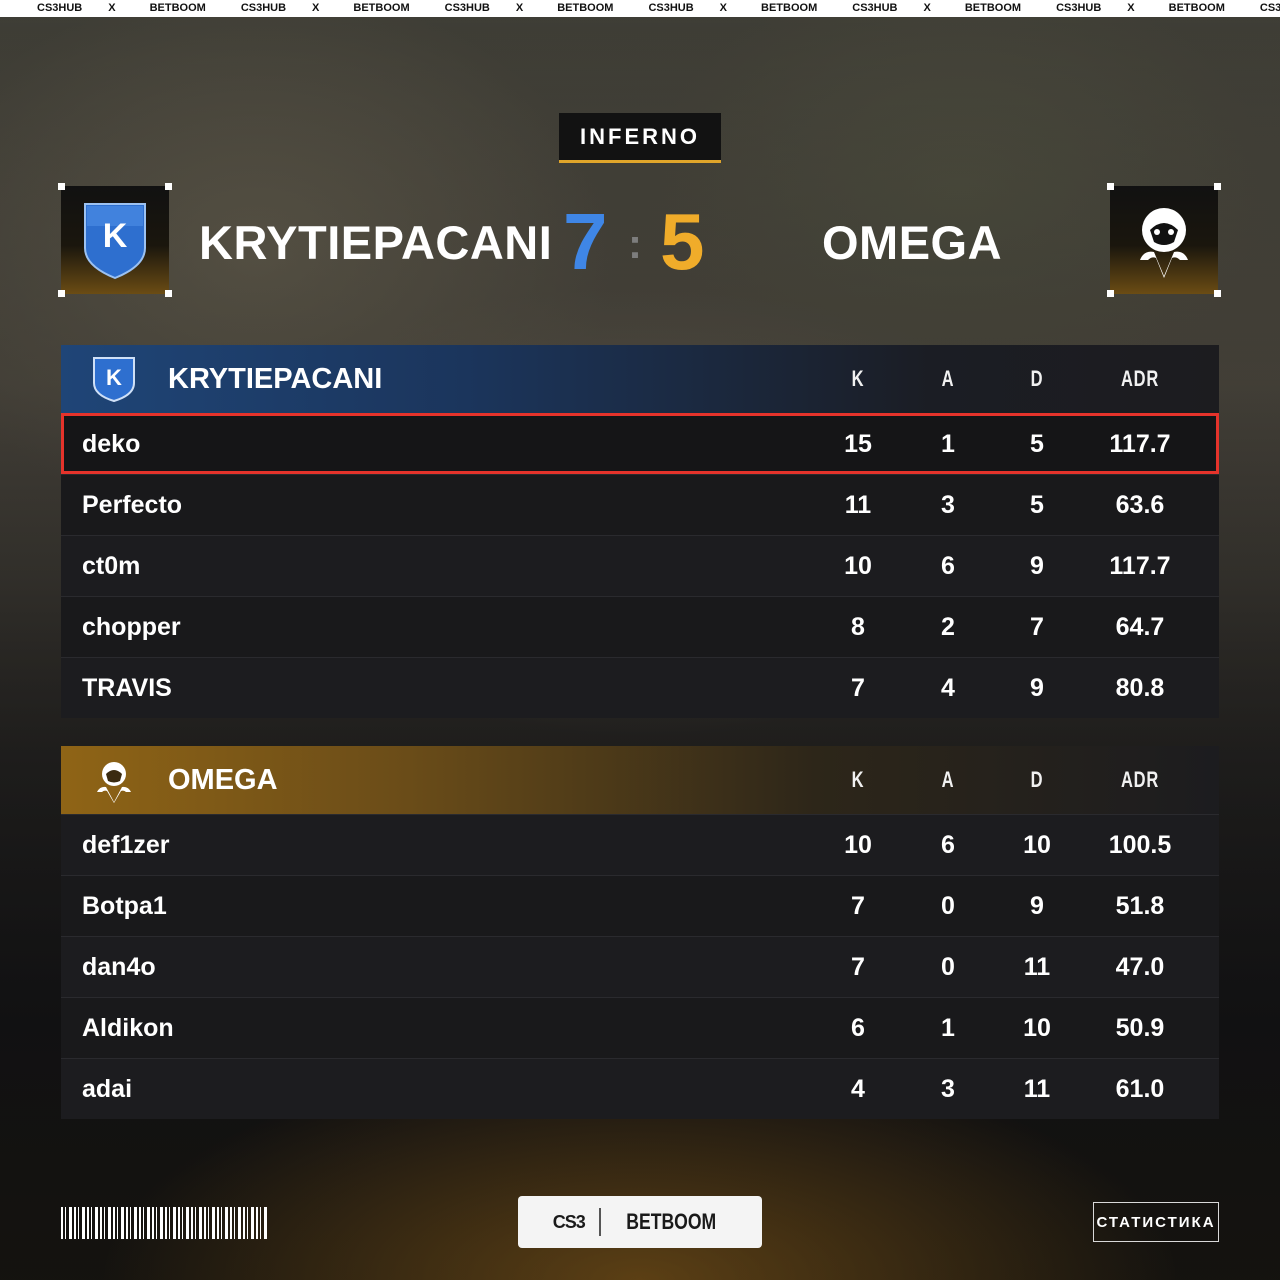 Image resolution: width=1280 pixels, height=1280 pixels. I want to click on deaths-value: 7, so click(1037, 627).